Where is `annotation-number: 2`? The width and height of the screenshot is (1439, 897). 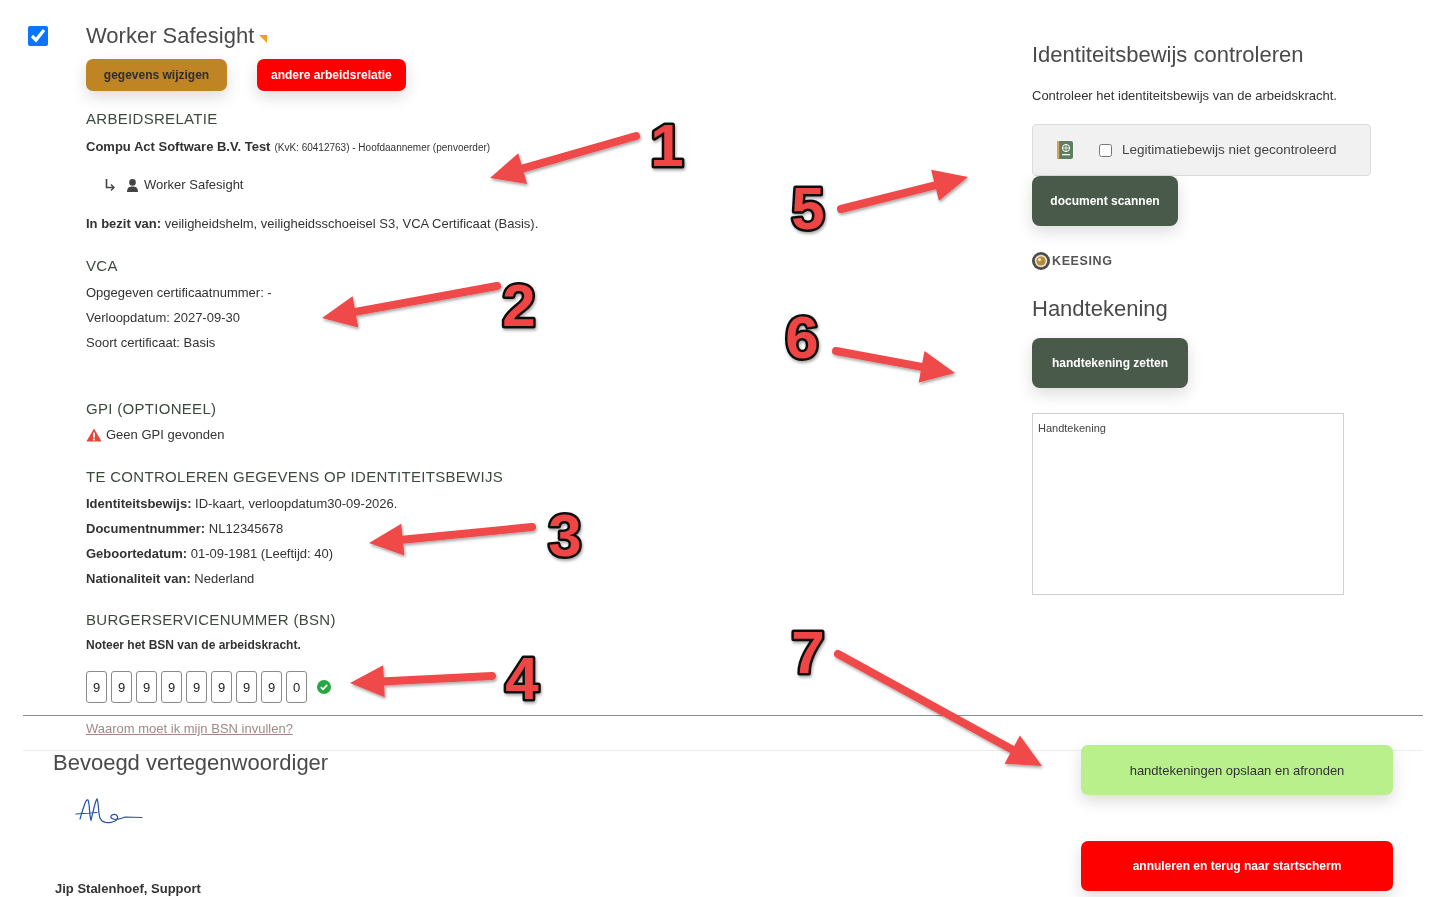 annotation-number: 2 is located at coordinates (519, 305).